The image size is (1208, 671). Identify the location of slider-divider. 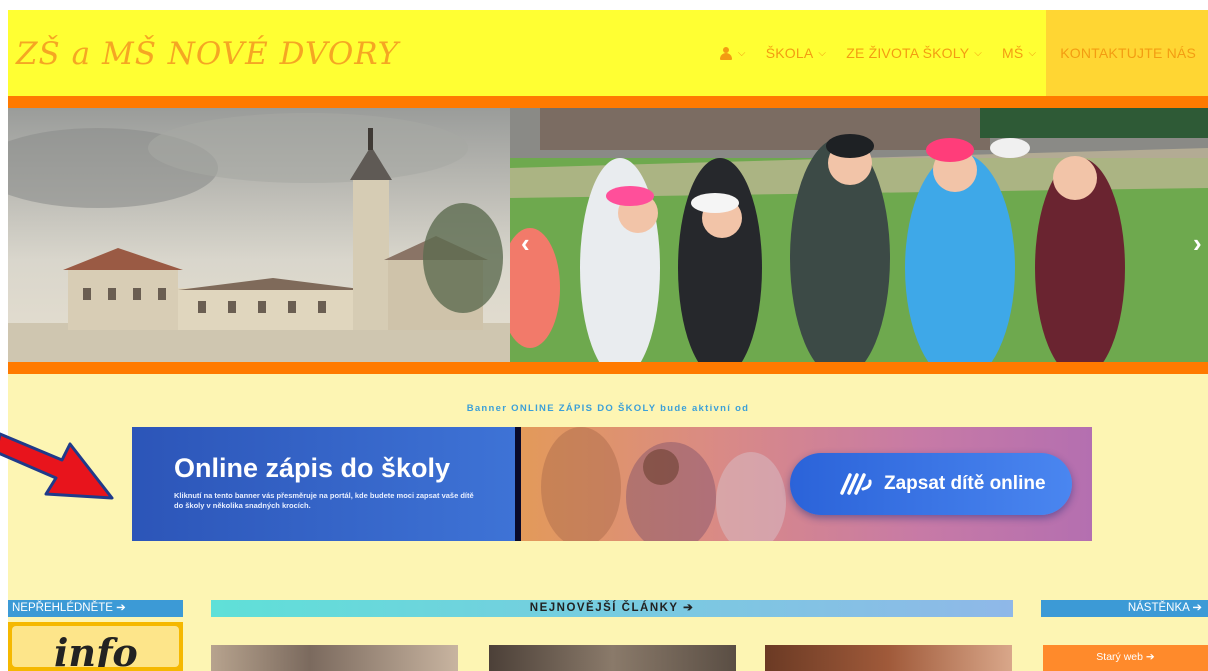
(608, 368).